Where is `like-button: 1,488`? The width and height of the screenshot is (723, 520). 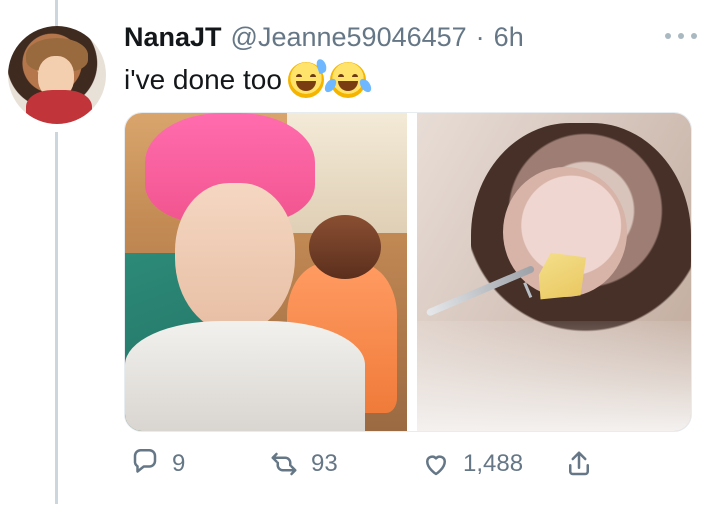
like-button: 1,488 is located at coordinates (472, 464).